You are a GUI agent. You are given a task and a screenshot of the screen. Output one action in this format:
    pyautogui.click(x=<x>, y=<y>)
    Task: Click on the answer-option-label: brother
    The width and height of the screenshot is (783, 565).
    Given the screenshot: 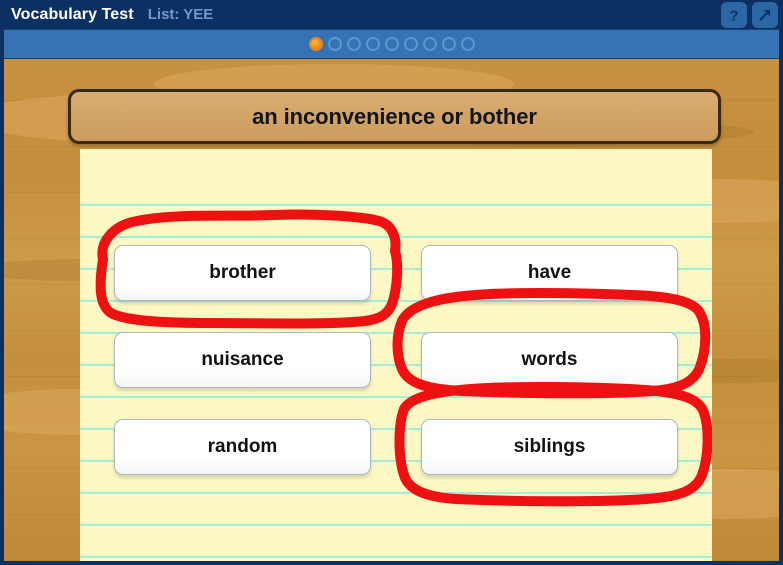 What is the action you would take?
    pyautogui.click(x=242, y=272)
    